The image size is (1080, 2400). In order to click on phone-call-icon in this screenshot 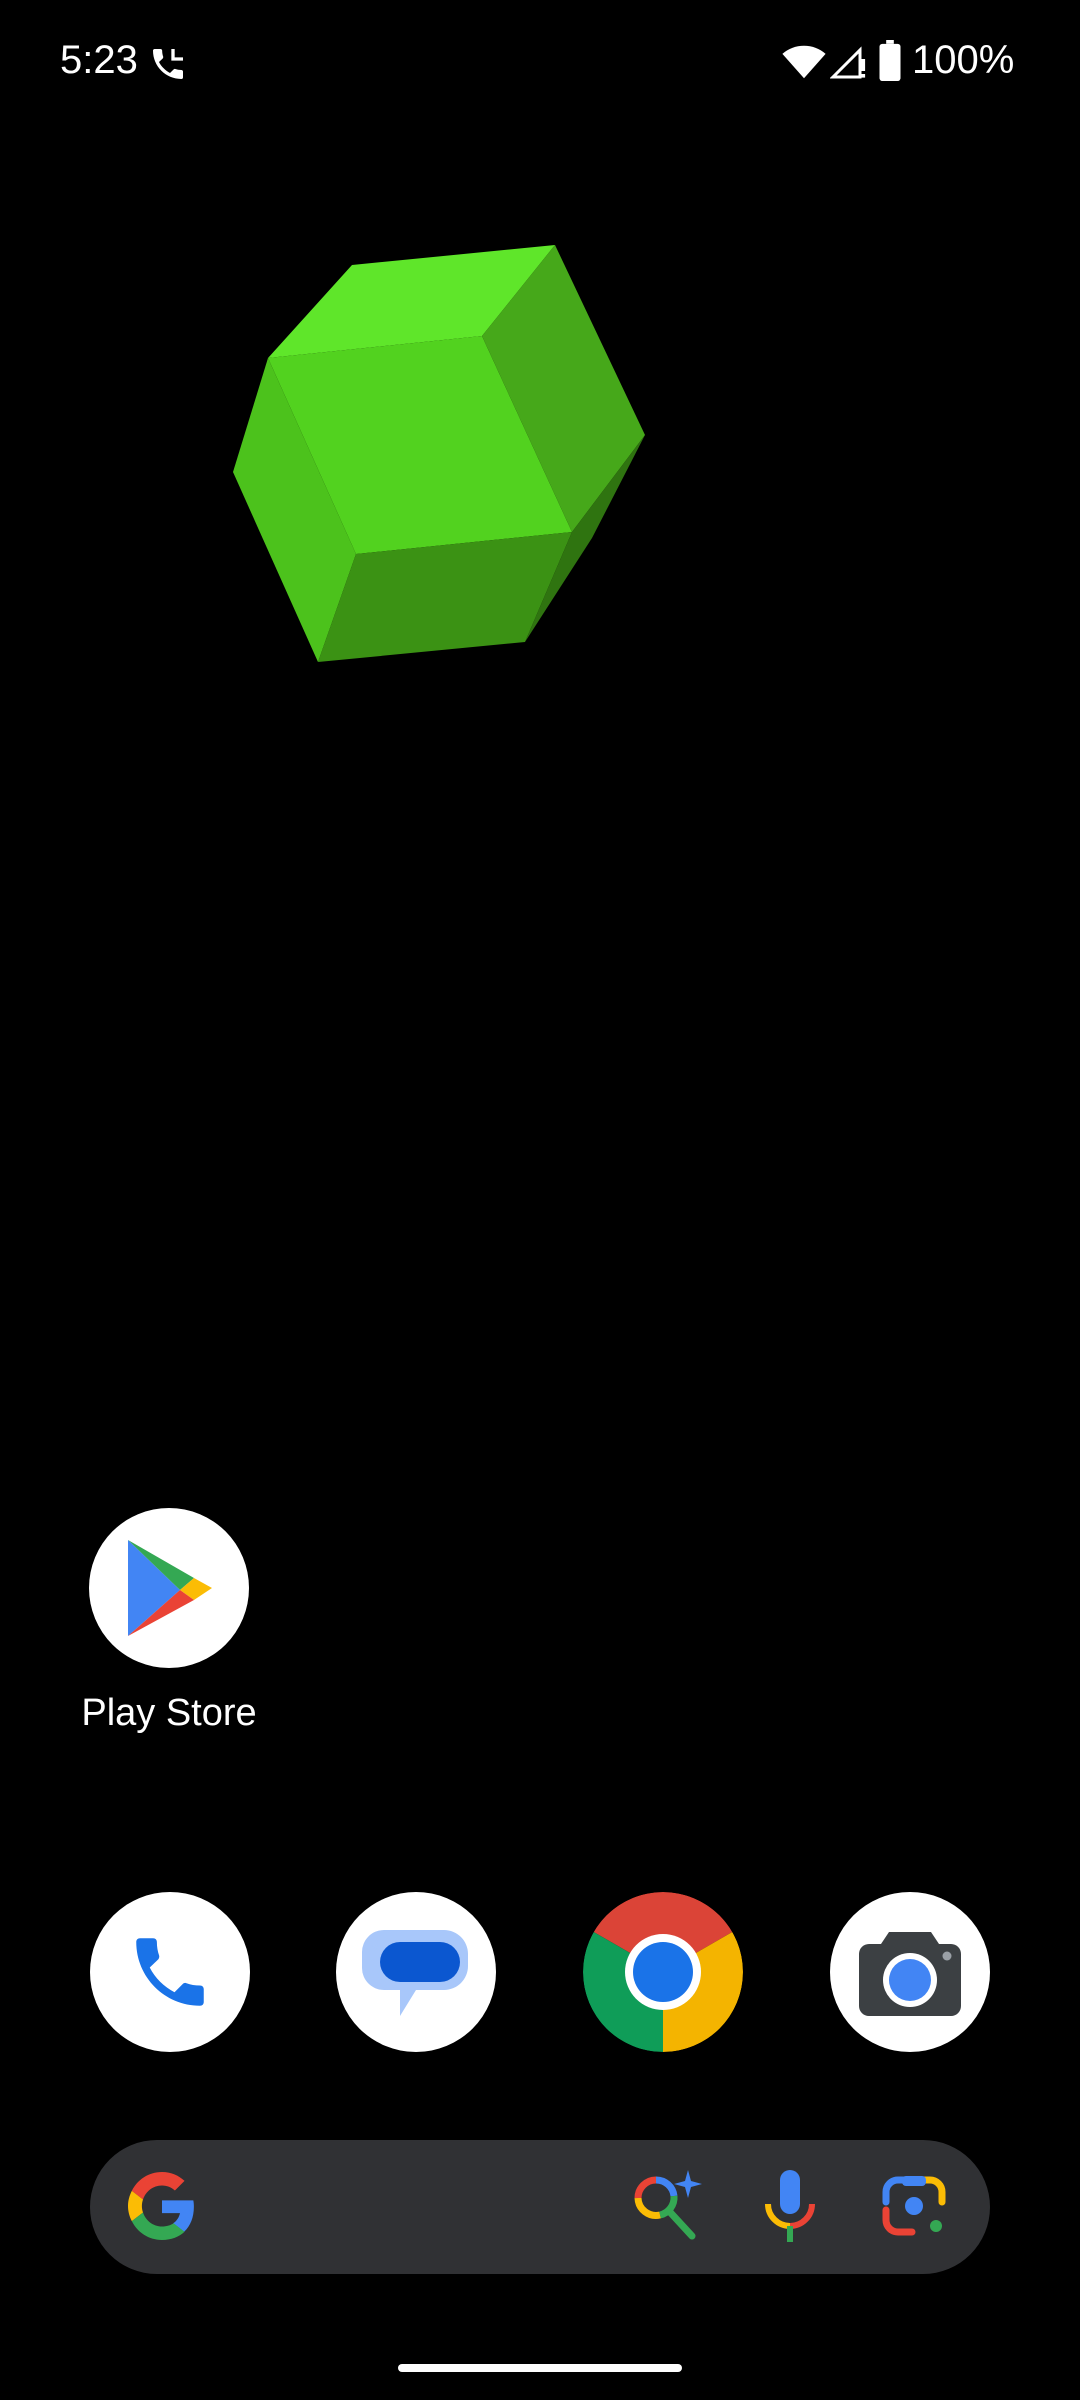, I will do `click(168, 64)`.